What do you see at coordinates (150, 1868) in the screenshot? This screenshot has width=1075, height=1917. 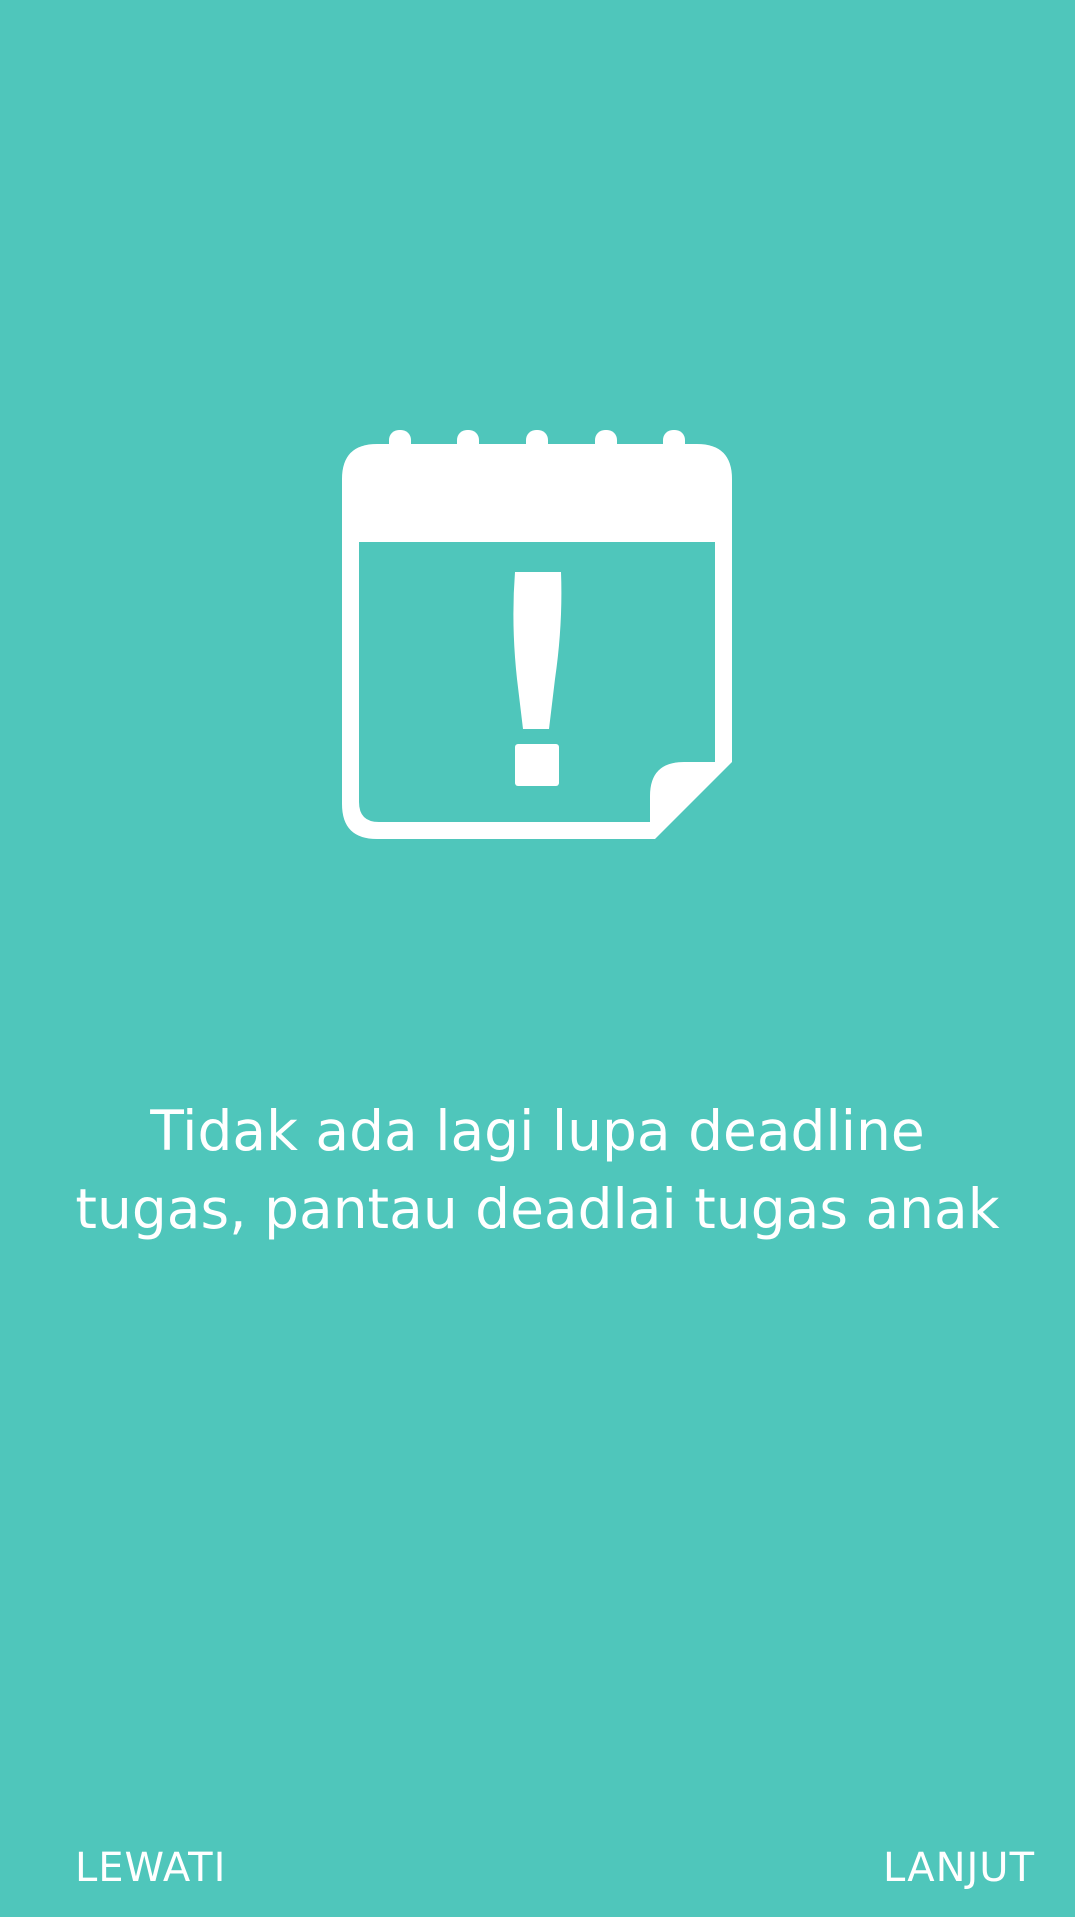 I see `skip-button: LEWATI` at bounding box center [150, 1868].